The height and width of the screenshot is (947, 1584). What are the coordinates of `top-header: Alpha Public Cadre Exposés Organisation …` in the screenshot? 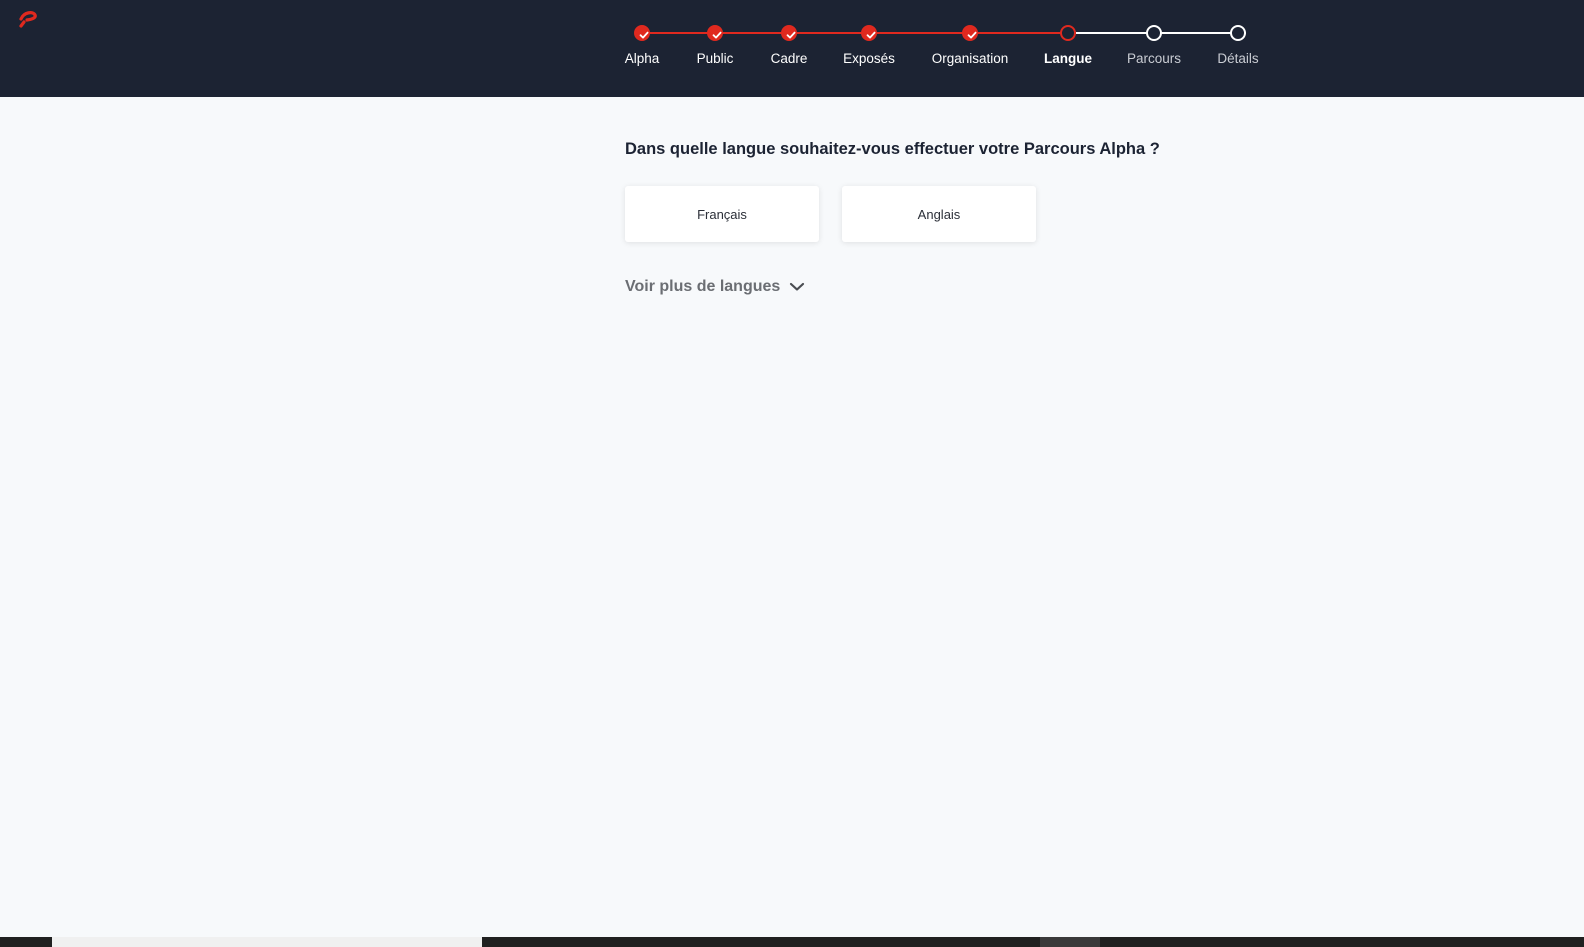 It's located at (792, 48).